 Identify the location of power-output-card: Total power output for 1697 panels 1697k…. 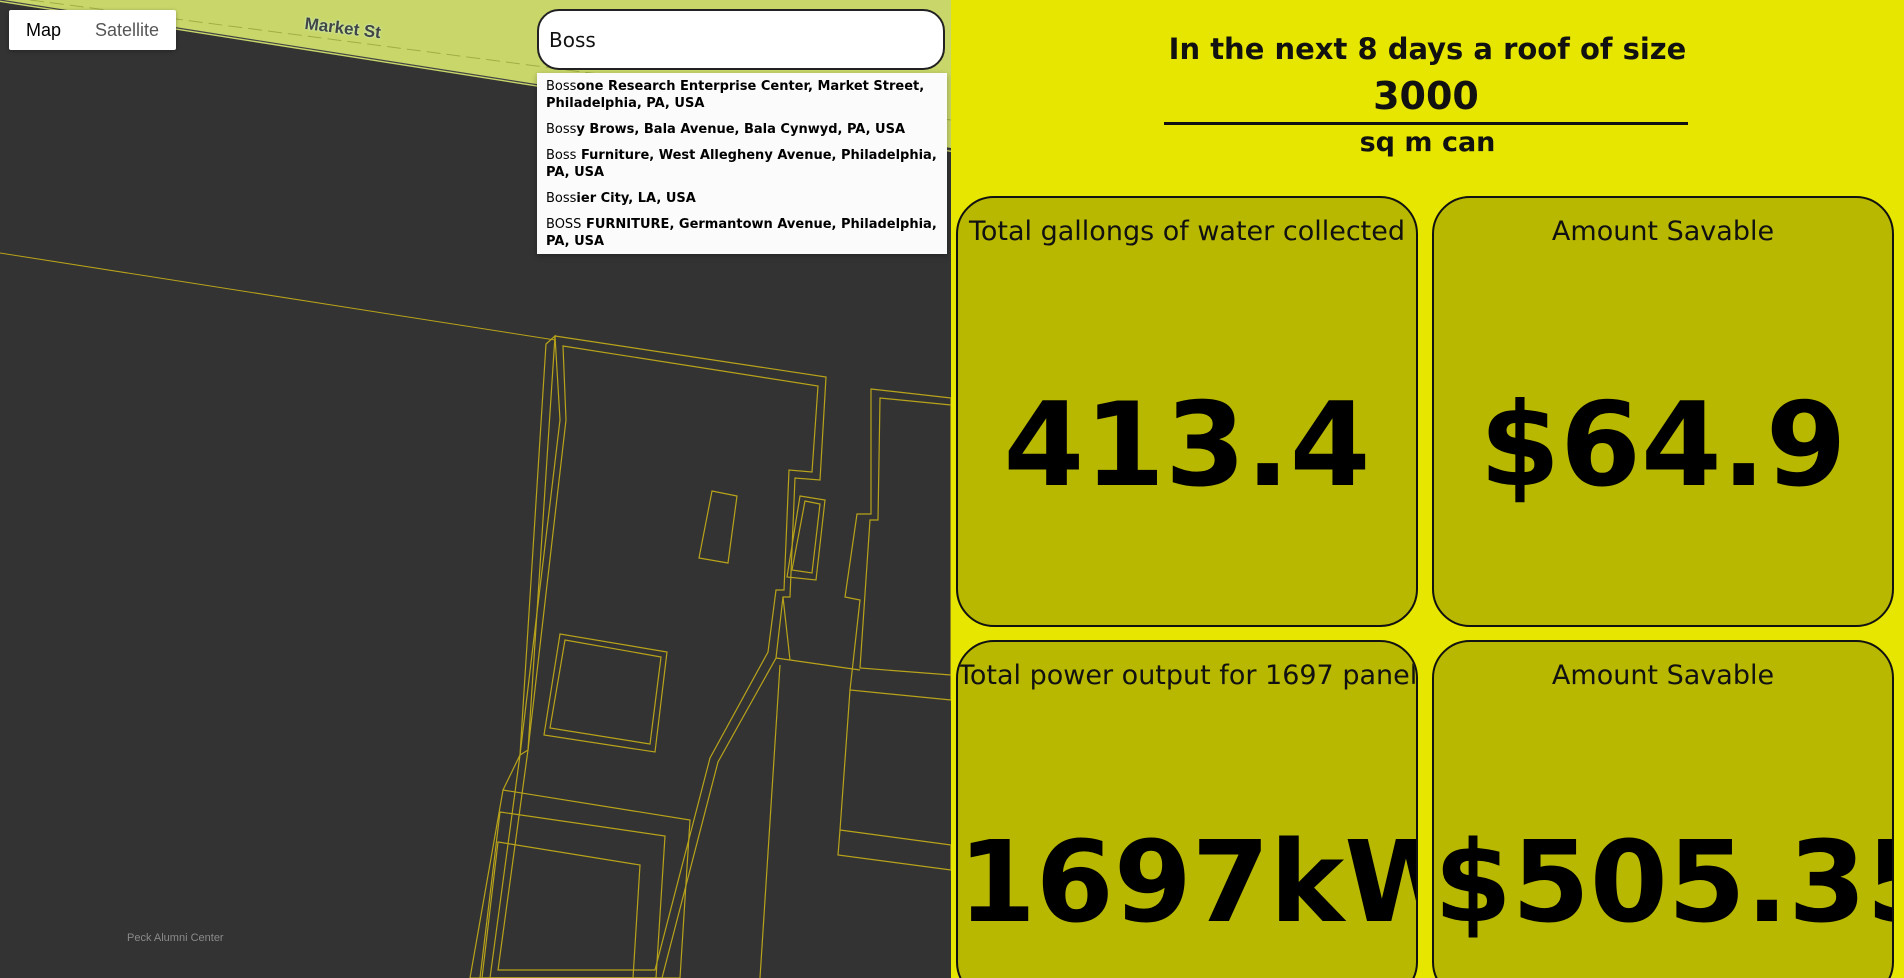
(1187, 809).